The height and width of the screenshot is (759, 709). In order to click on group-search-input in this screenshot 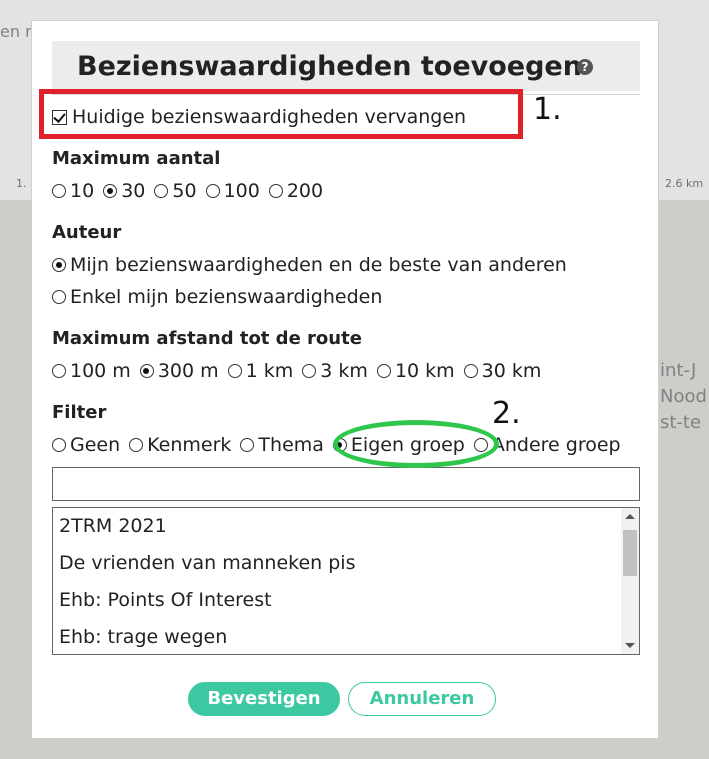, I will do `click(346, 484)`.